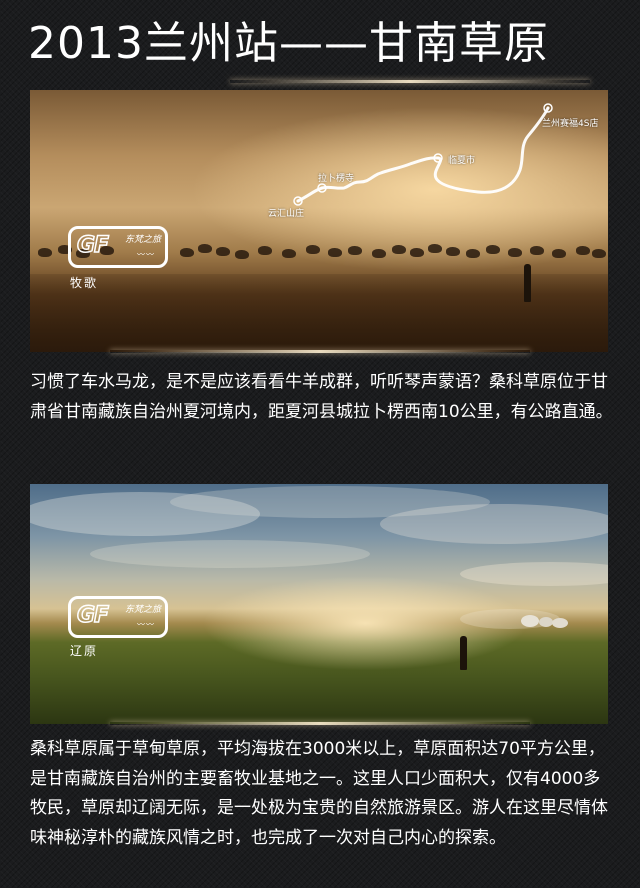  I want to click on photo-caption: 辽原, so click(84, 651).